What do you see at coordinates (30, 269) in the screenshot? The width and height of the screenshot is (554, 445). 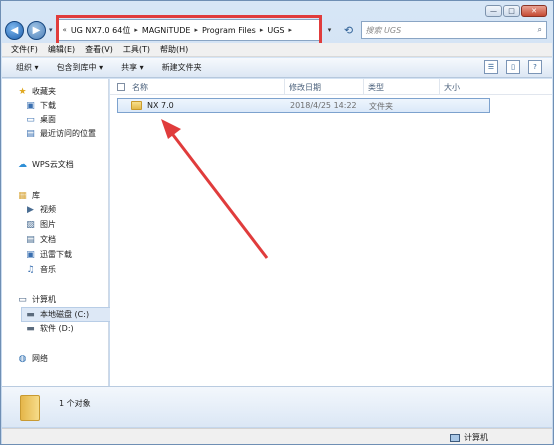 I see `music-icon: ♫` at bounding box center [30, 269].